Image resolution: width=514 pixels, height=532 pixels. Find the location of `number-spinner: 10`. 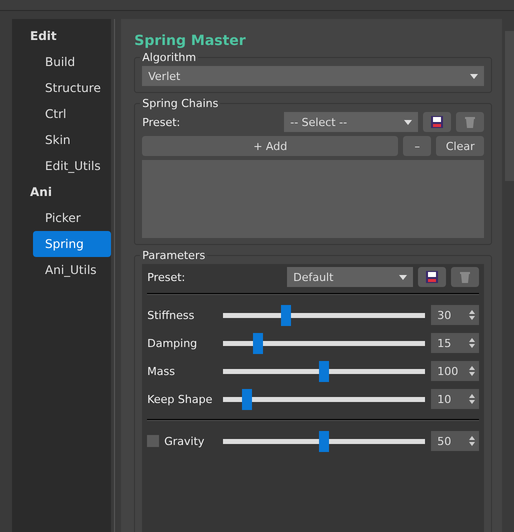

number-spinner: 10 is located at coordinates (455, 399).